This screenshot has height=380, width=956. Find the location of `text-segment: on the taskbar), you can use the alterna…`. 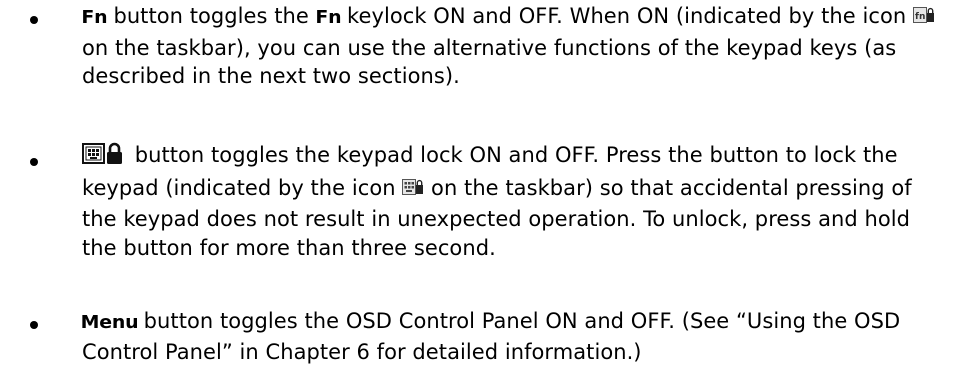

text-segment: on the taskbar), you can use the alterna… is located at coordinates (489, 62).